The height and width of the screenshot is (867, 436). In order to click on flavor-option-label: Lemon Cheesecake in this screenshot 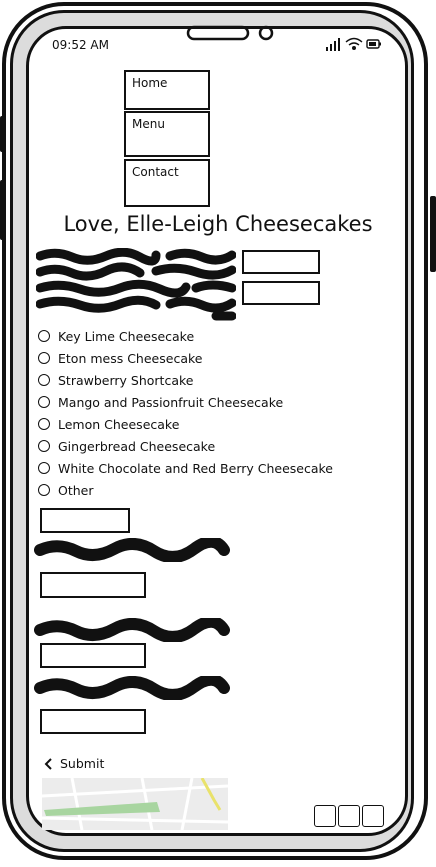, I will do `click(119, 424)`.